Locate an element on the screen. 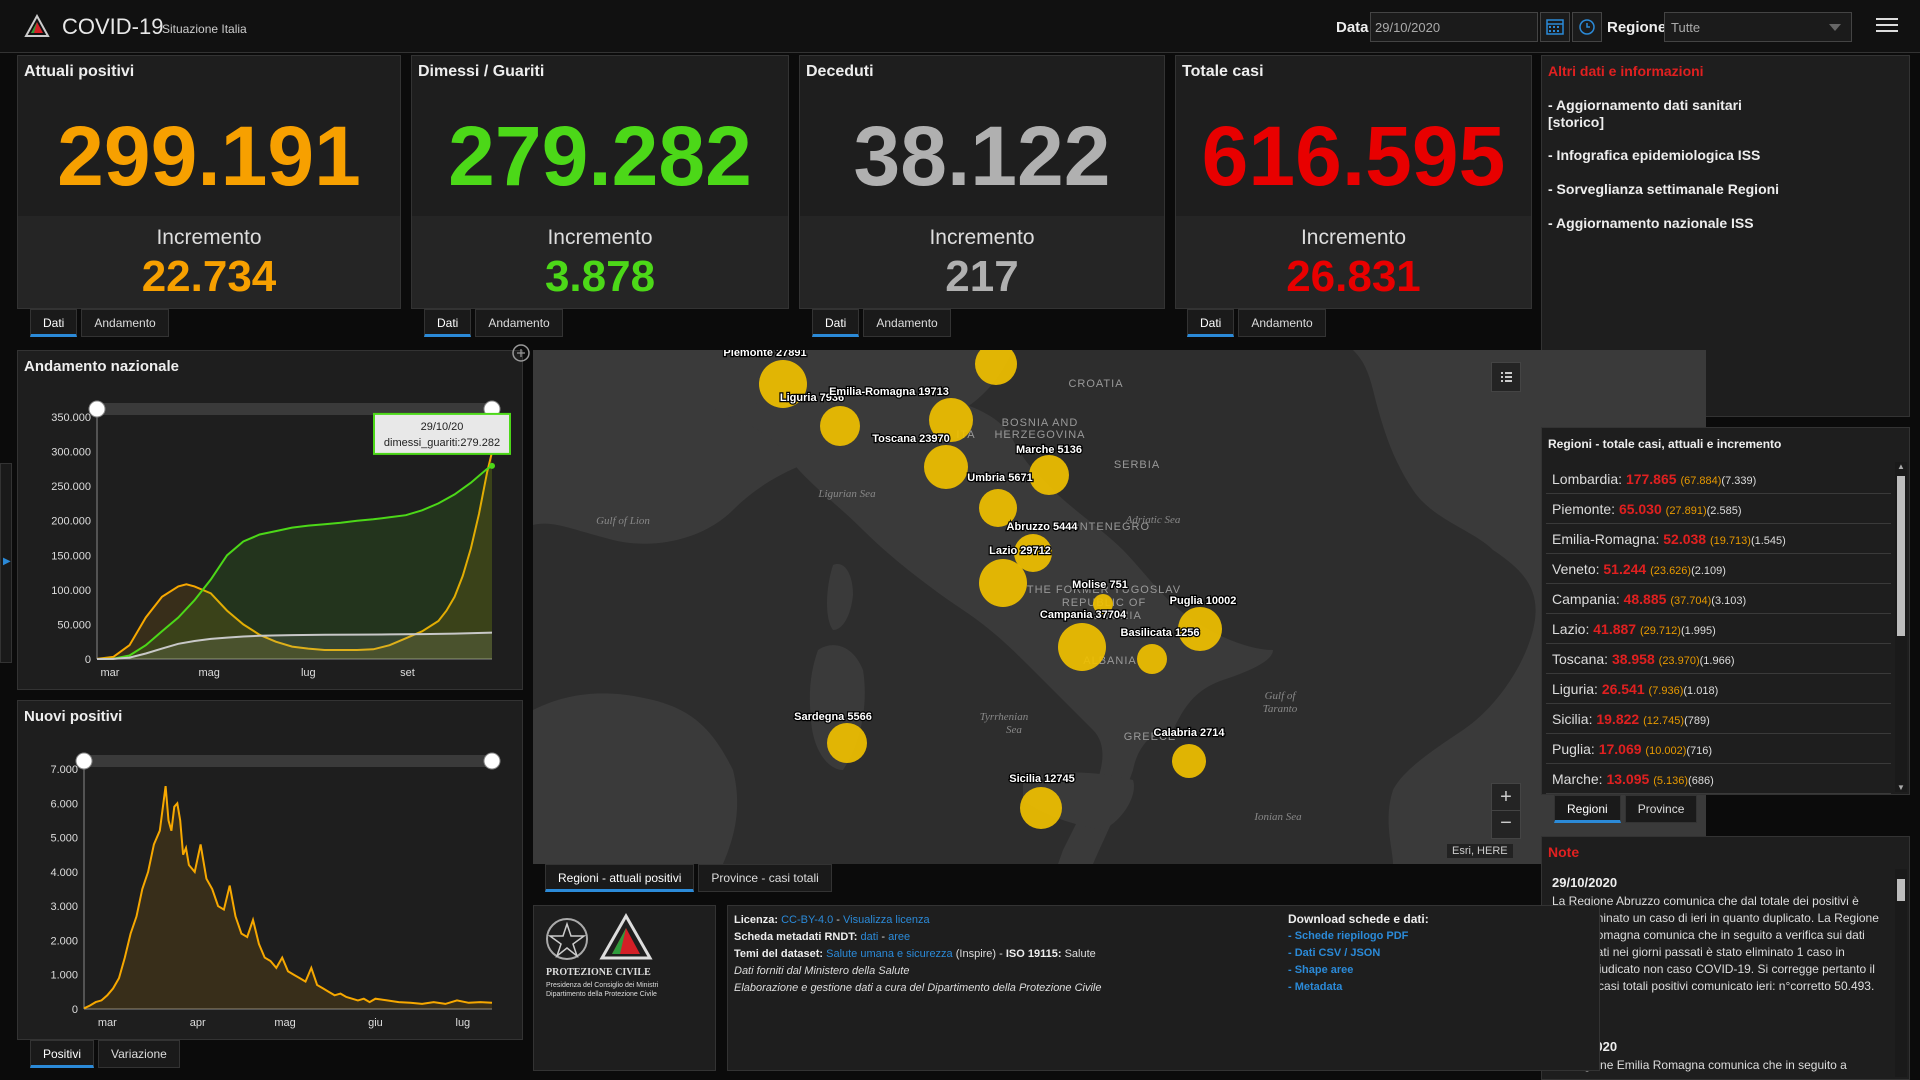  region-positive: (37.704) is located at coordinates (1691, 601).